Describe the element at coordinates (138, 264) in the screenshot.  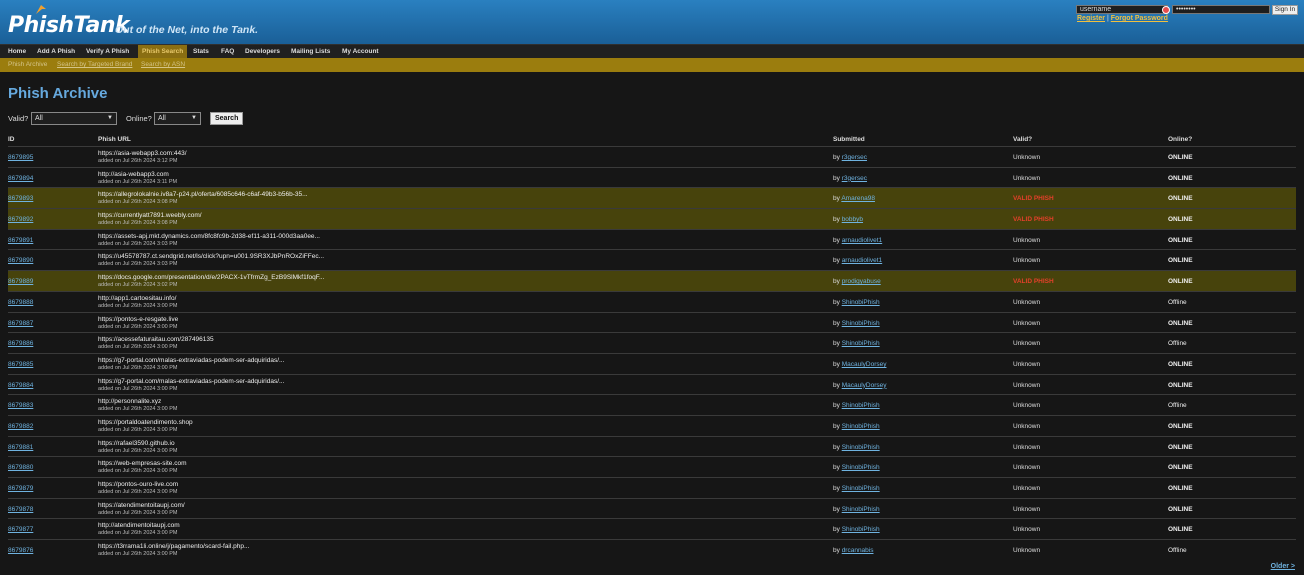
I see `added-date: added on Jul 26th 2024 3:03 PM` at that location.